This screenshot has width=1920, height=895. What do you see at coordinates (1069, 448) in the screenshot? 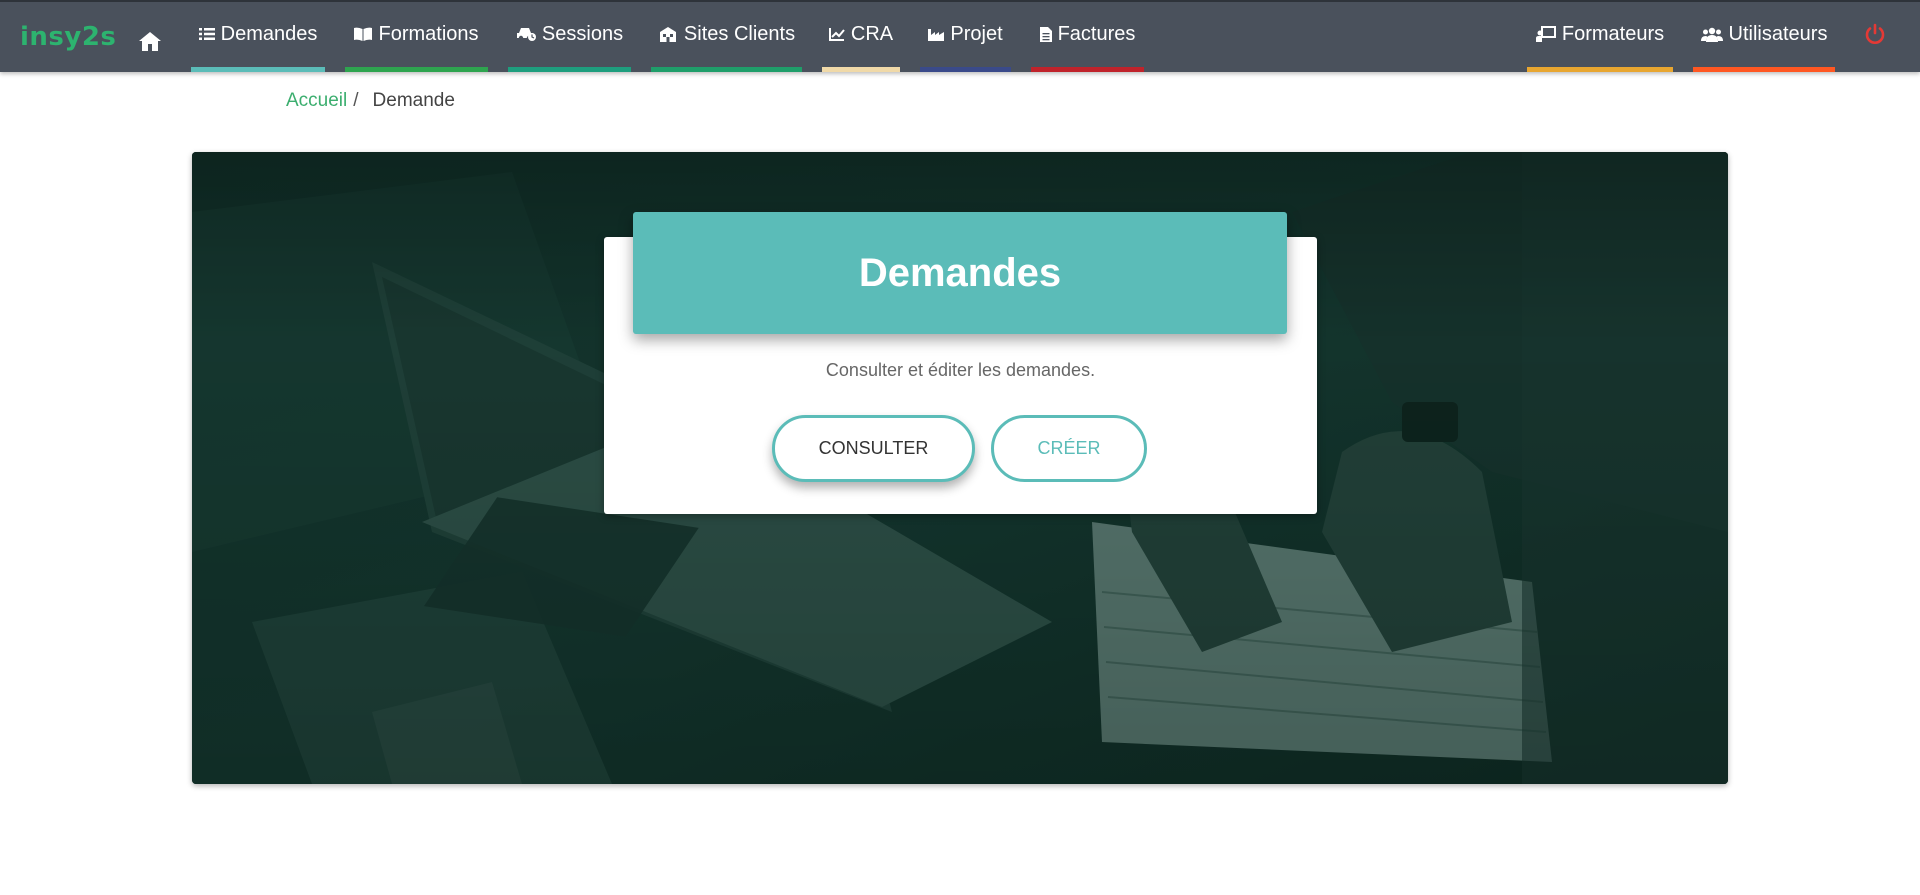
I see `creer-button: CRÉER` at bounding box center [1069, 448].